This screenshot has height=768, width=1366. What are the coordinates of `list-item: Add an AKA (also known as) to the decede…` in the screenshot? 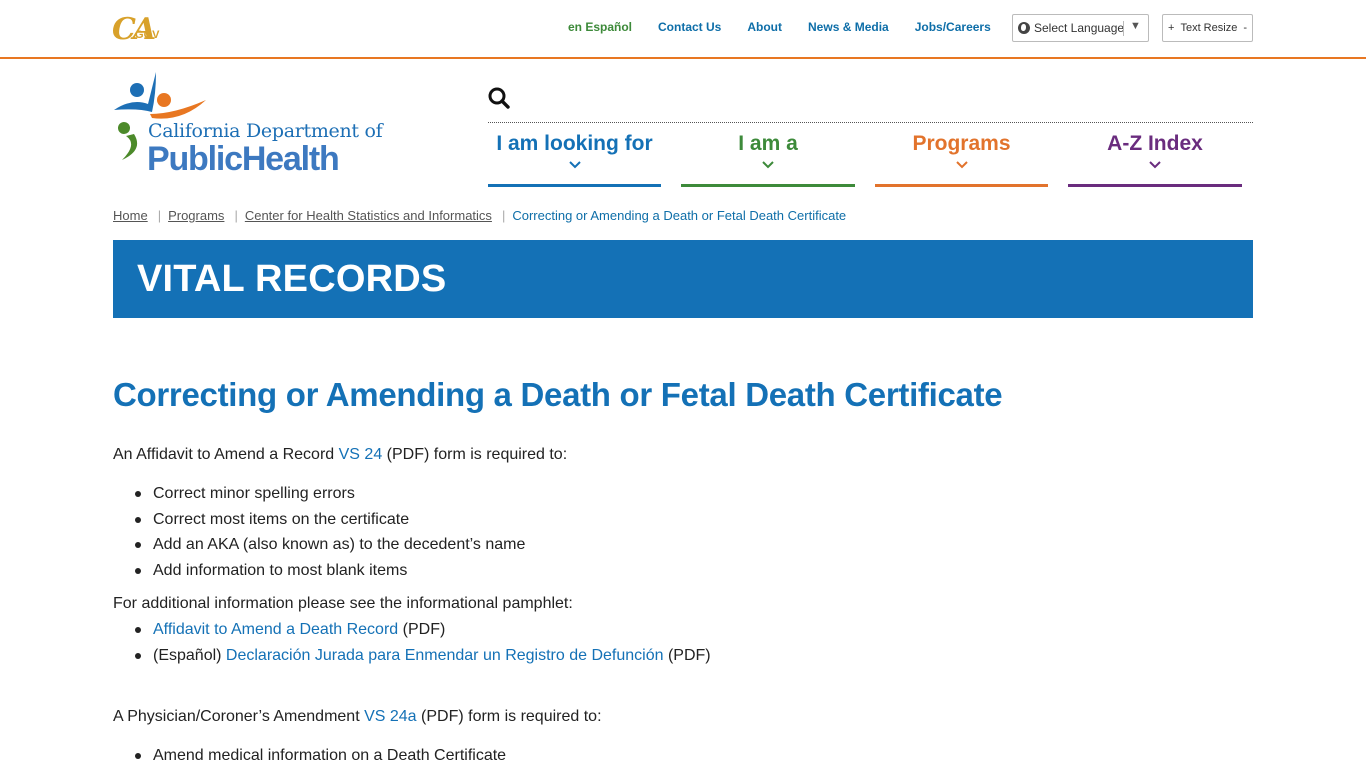 It's located at (694, 545).